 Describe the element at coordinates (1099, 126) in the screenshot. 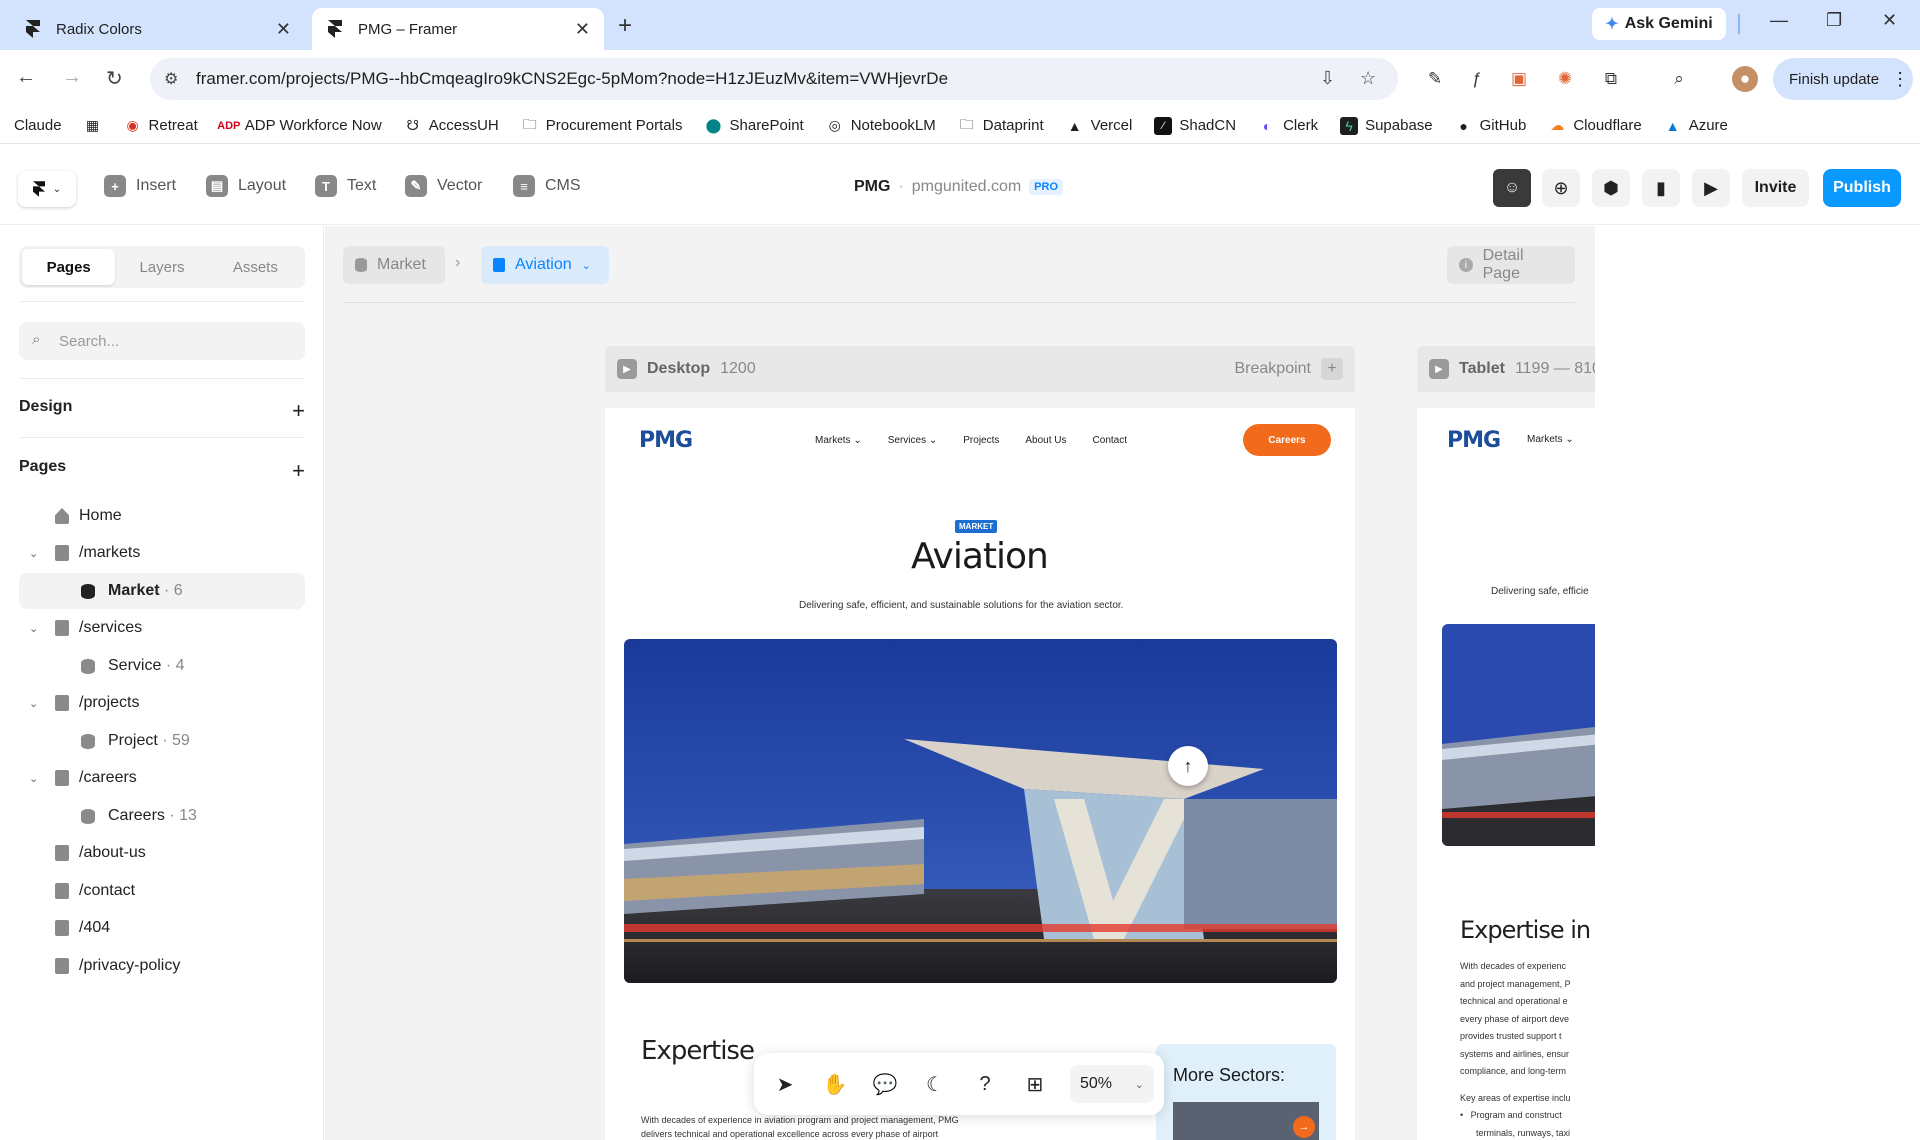

I see `bookmark-vercel: ▲ Vercel` at that location.